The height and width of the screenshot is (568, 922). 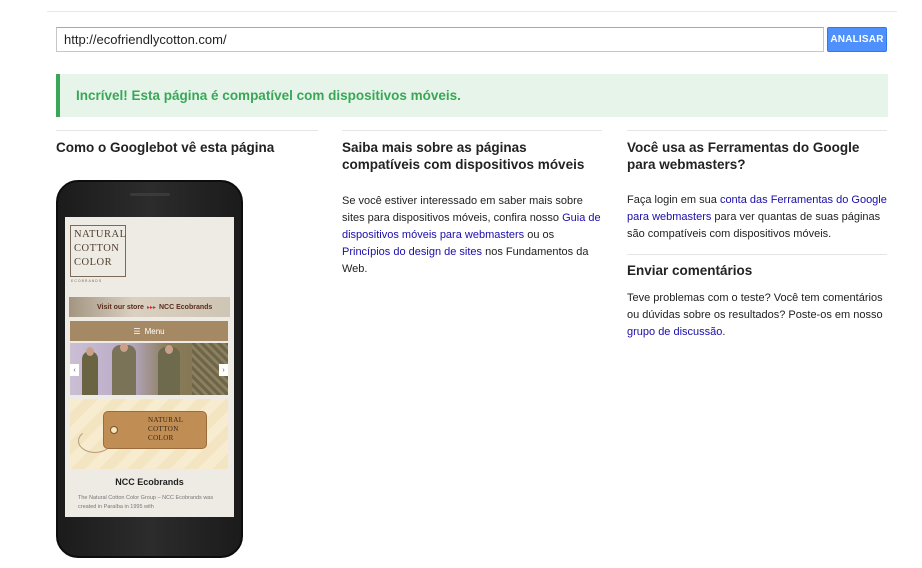 I want to click on logo-line: NATURAL, so click(x=100, y=234).